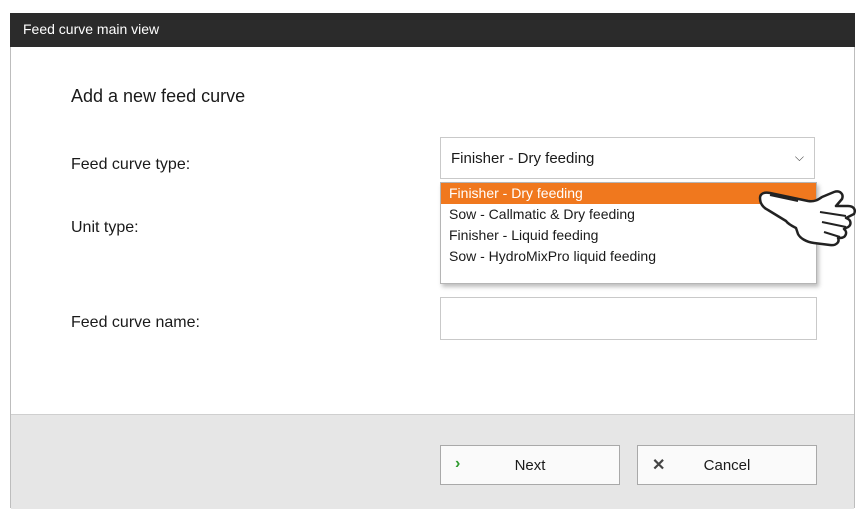  What do you see at coordinates (105, 227) in the screenshot?
I see `unit-type-label: Unit type:` at bounding box center [105, 227].